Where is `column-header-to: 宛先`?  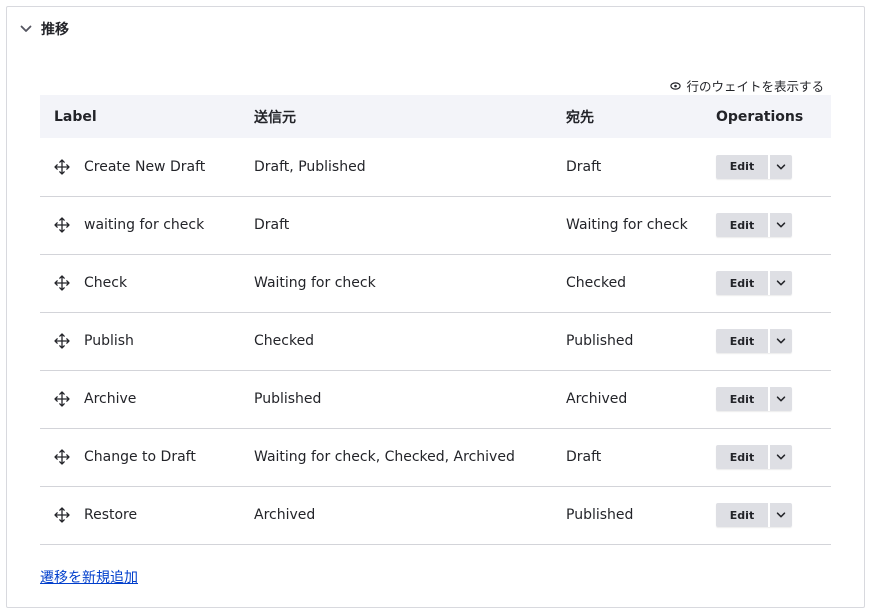
column-header-to: 宛先 is located at coordinates (580, 117).